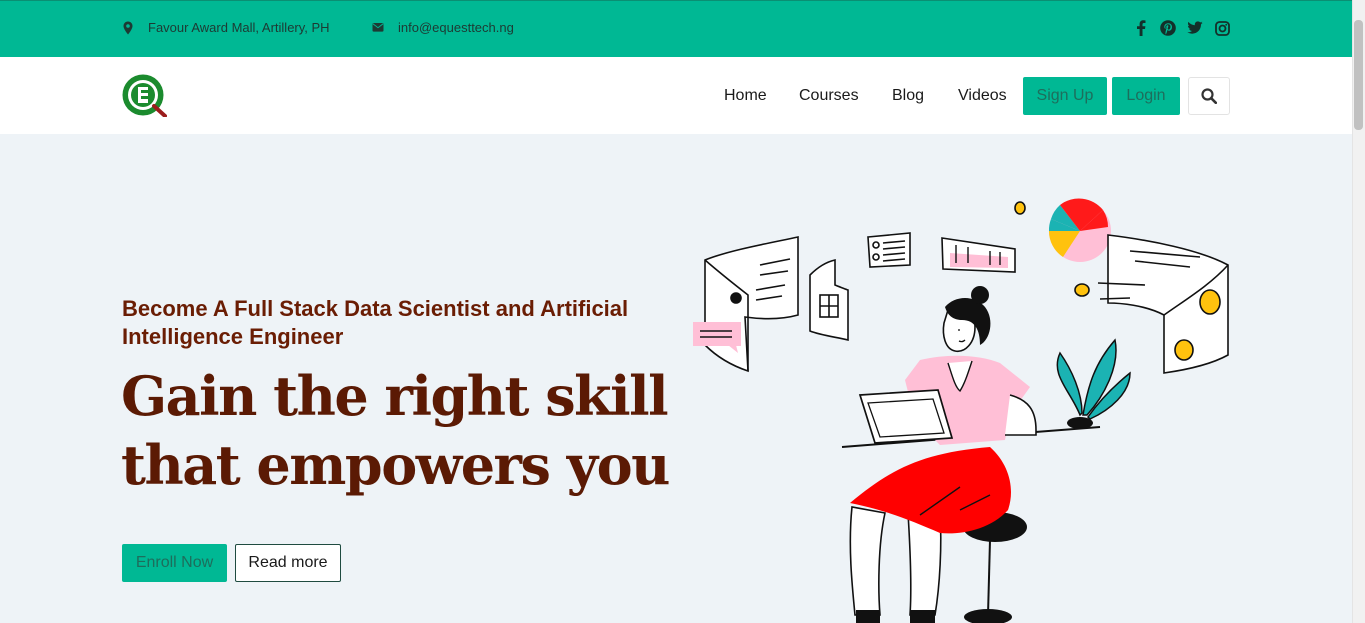 Image resolution: width=1365 pixels, height=623 pixels. Describe the element at coordinates (1358, 311) in the screenshot. I see `page-scrollbar` at that location.